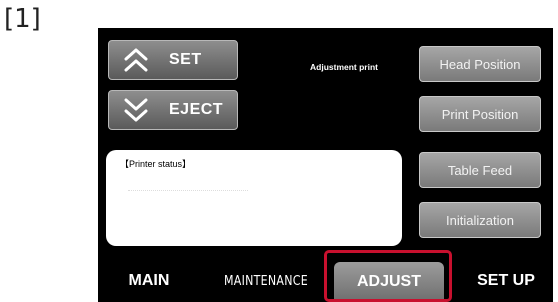  Describe the element at coordinates (506, 281) in the screenshot. I see `tab-setup: SET UP` at that location.